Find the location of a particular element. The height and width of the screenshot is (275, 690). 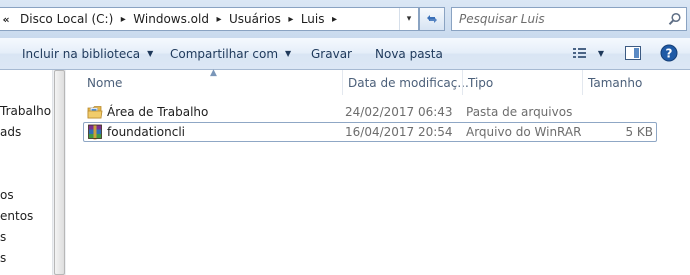

help-button: ? is located at coordinates (669, 53).